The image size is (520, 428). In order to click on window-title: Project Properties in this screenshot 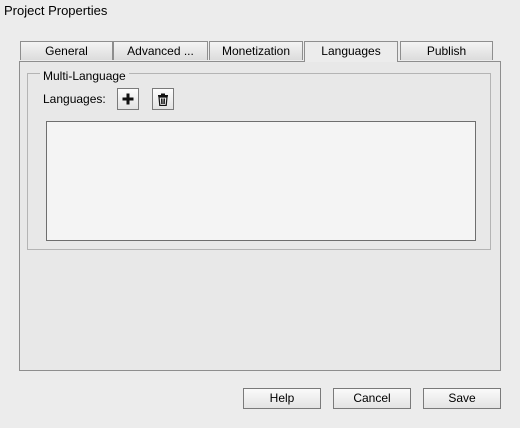, I will do `click(56, 10)`.